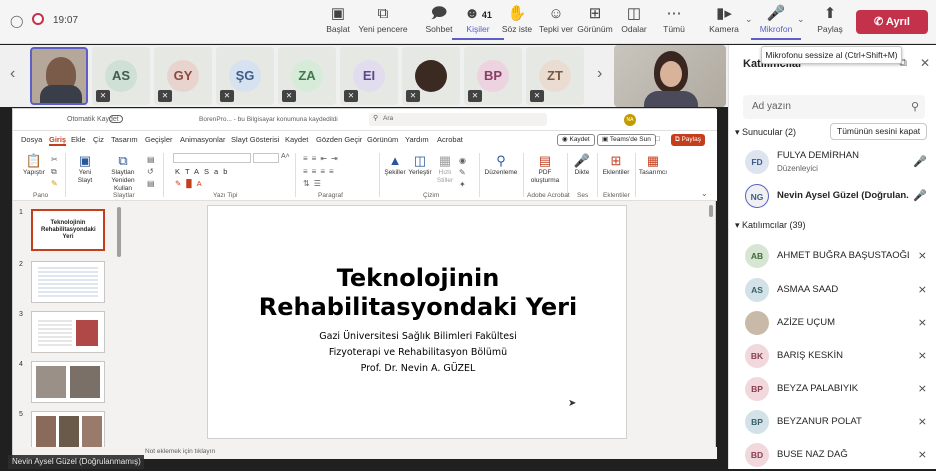 This screenshot has height=471, width=936. What do you see at coordinates (266, 158) in the screenshot?
I see `font-size-select` at bounding box center [266, 158].